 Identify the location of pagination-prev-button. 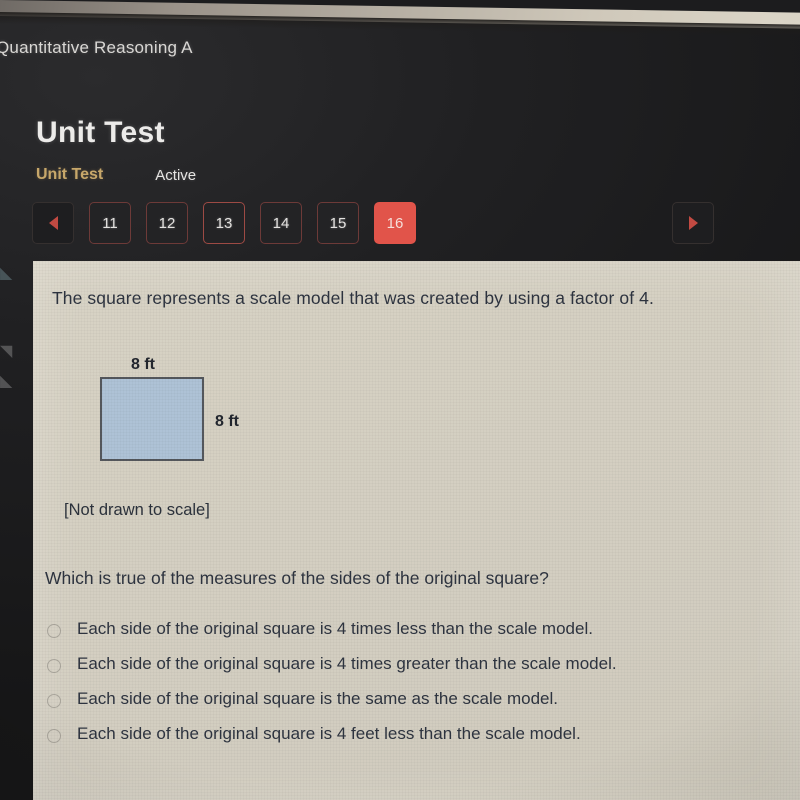
(53, 223).